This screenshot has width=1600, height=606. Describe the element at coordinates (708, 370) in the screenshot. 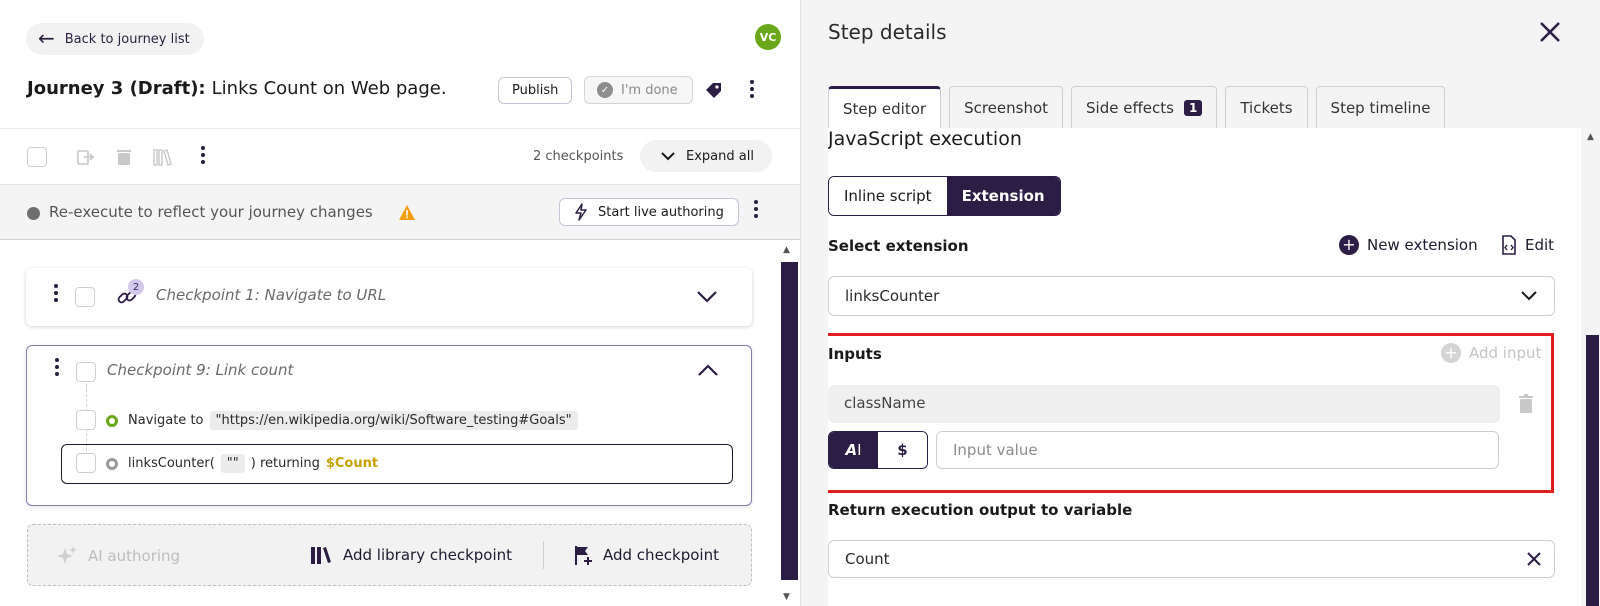

I see `chevron-up-icon` at that location.